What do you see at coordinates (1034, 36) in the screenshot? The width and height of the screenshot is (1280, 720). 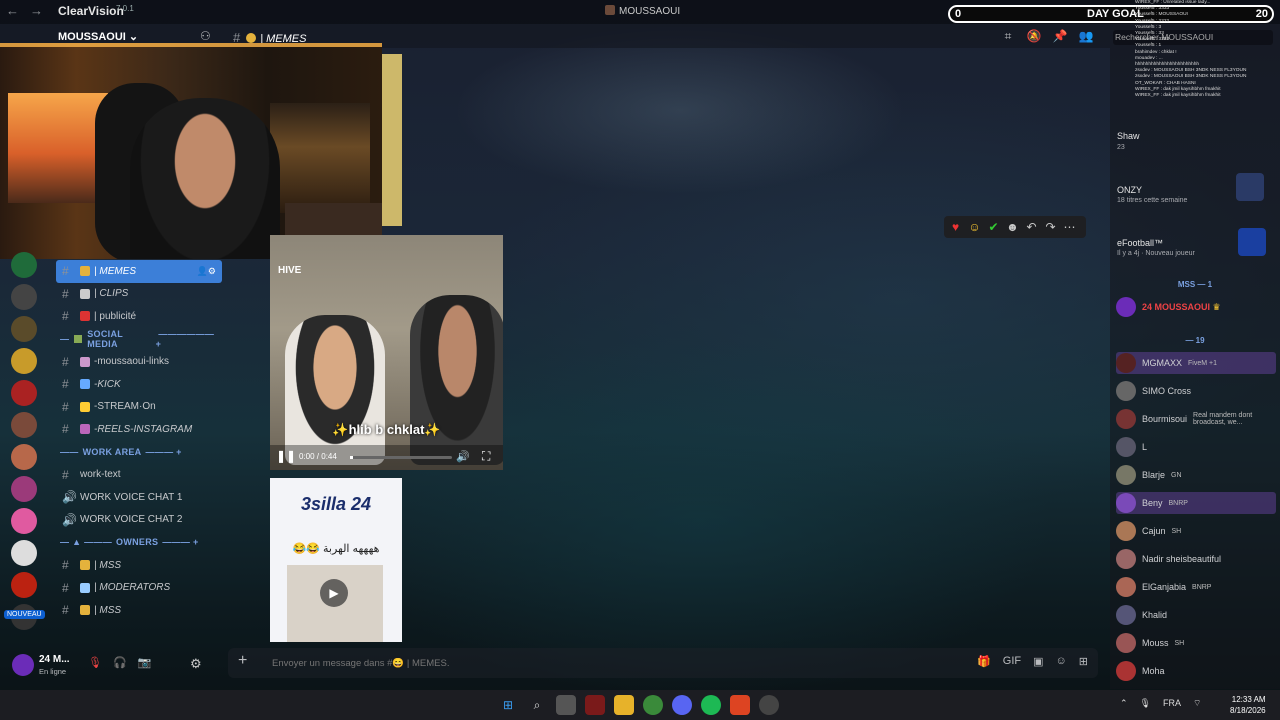 I see `mute-icon: 🔕` at bounding box center [1034, 36].